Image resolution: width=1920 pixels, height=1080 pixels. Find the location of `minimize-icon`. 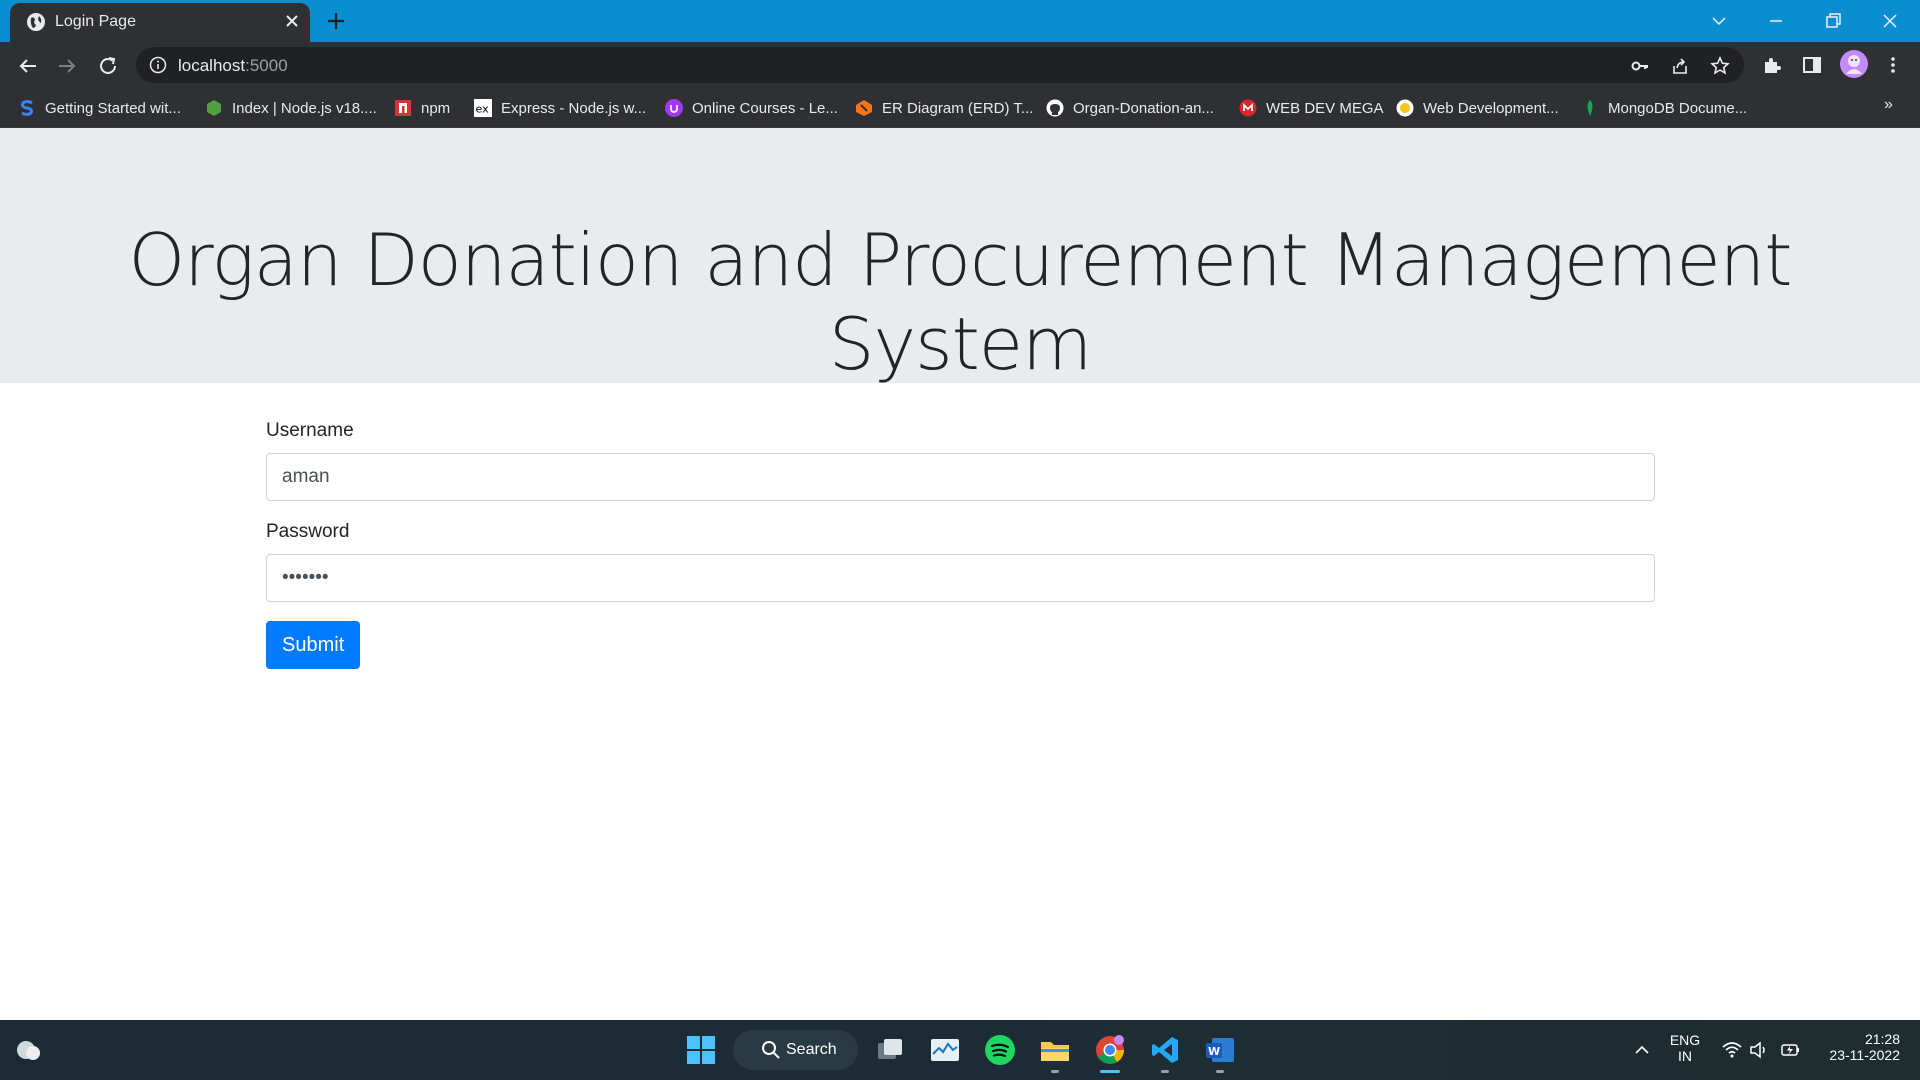

minimize-icon is located at coordinates (1776, 21).